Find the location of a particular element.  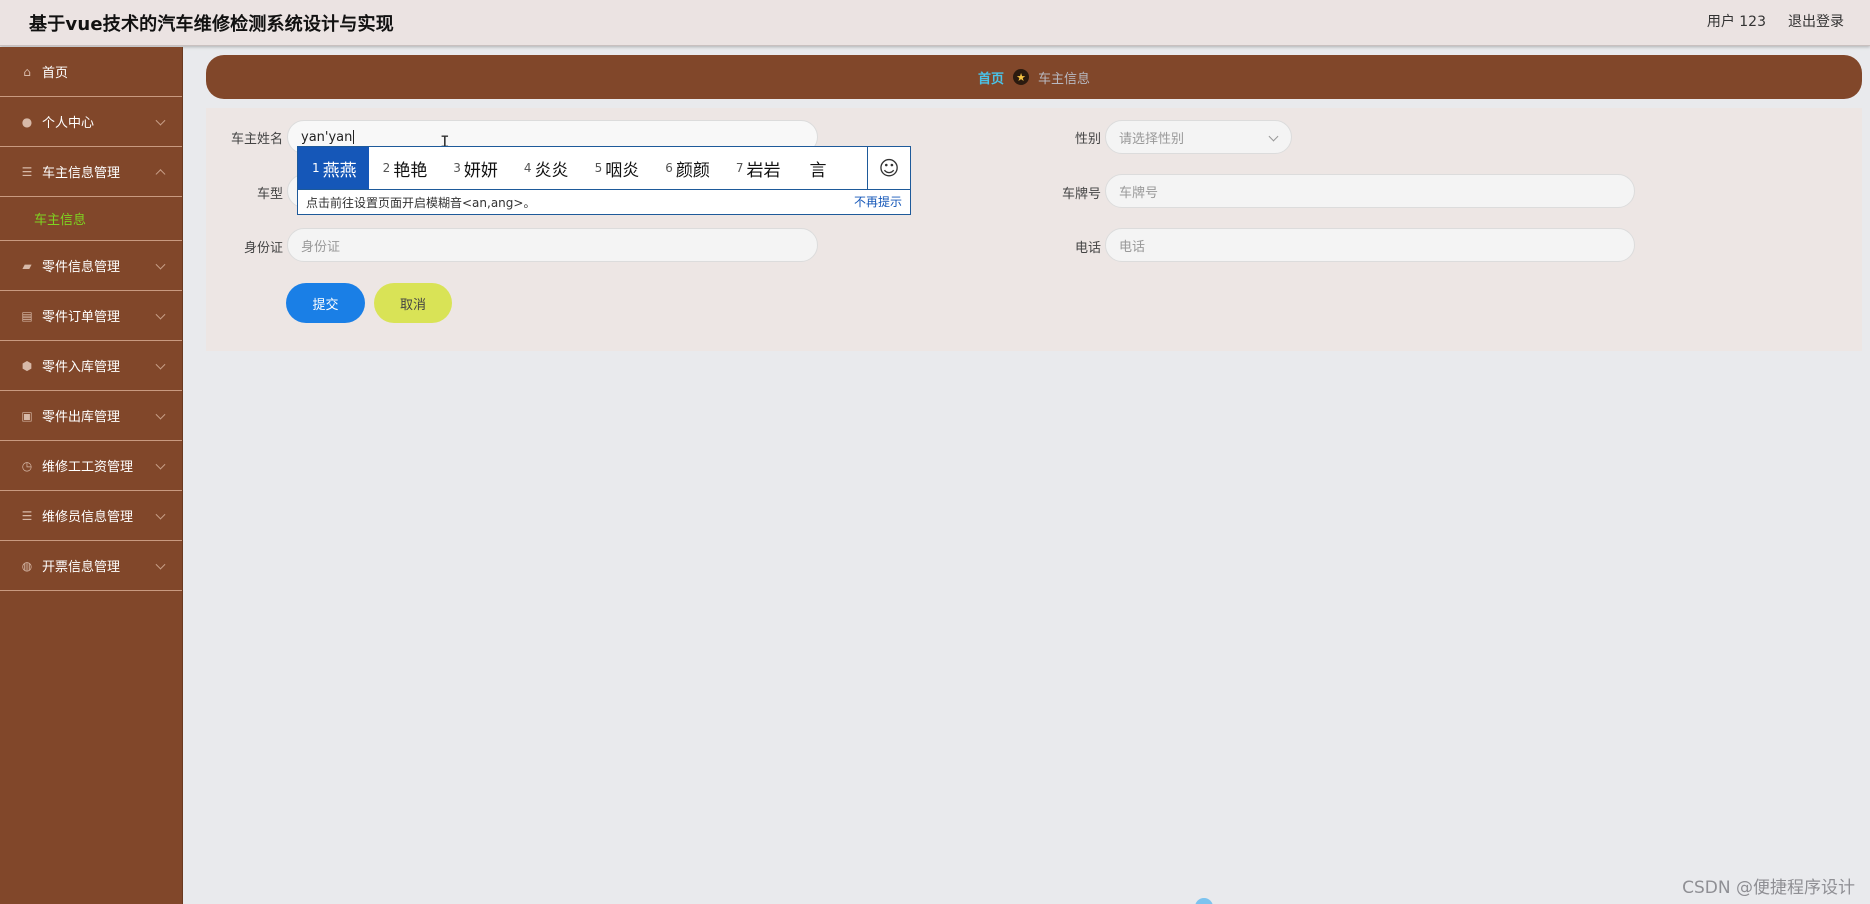

order-icon: ▤ is located at coordinates (27, 315).